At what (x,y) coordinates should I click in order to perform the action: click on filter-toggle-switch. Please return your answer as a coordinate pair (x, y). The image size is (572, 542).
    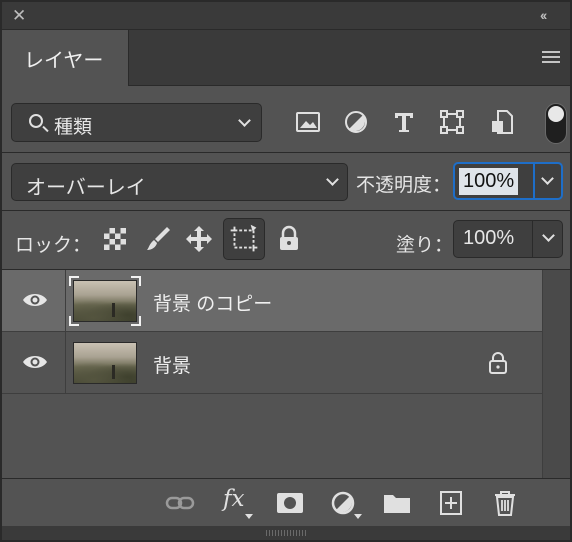
    Looking at the image, I should click on (556, 123).